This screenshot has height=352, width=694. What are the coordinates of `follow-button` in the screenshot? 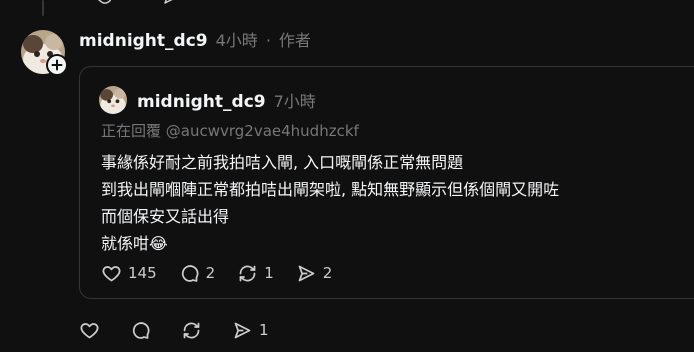 It's located at (57, 65).